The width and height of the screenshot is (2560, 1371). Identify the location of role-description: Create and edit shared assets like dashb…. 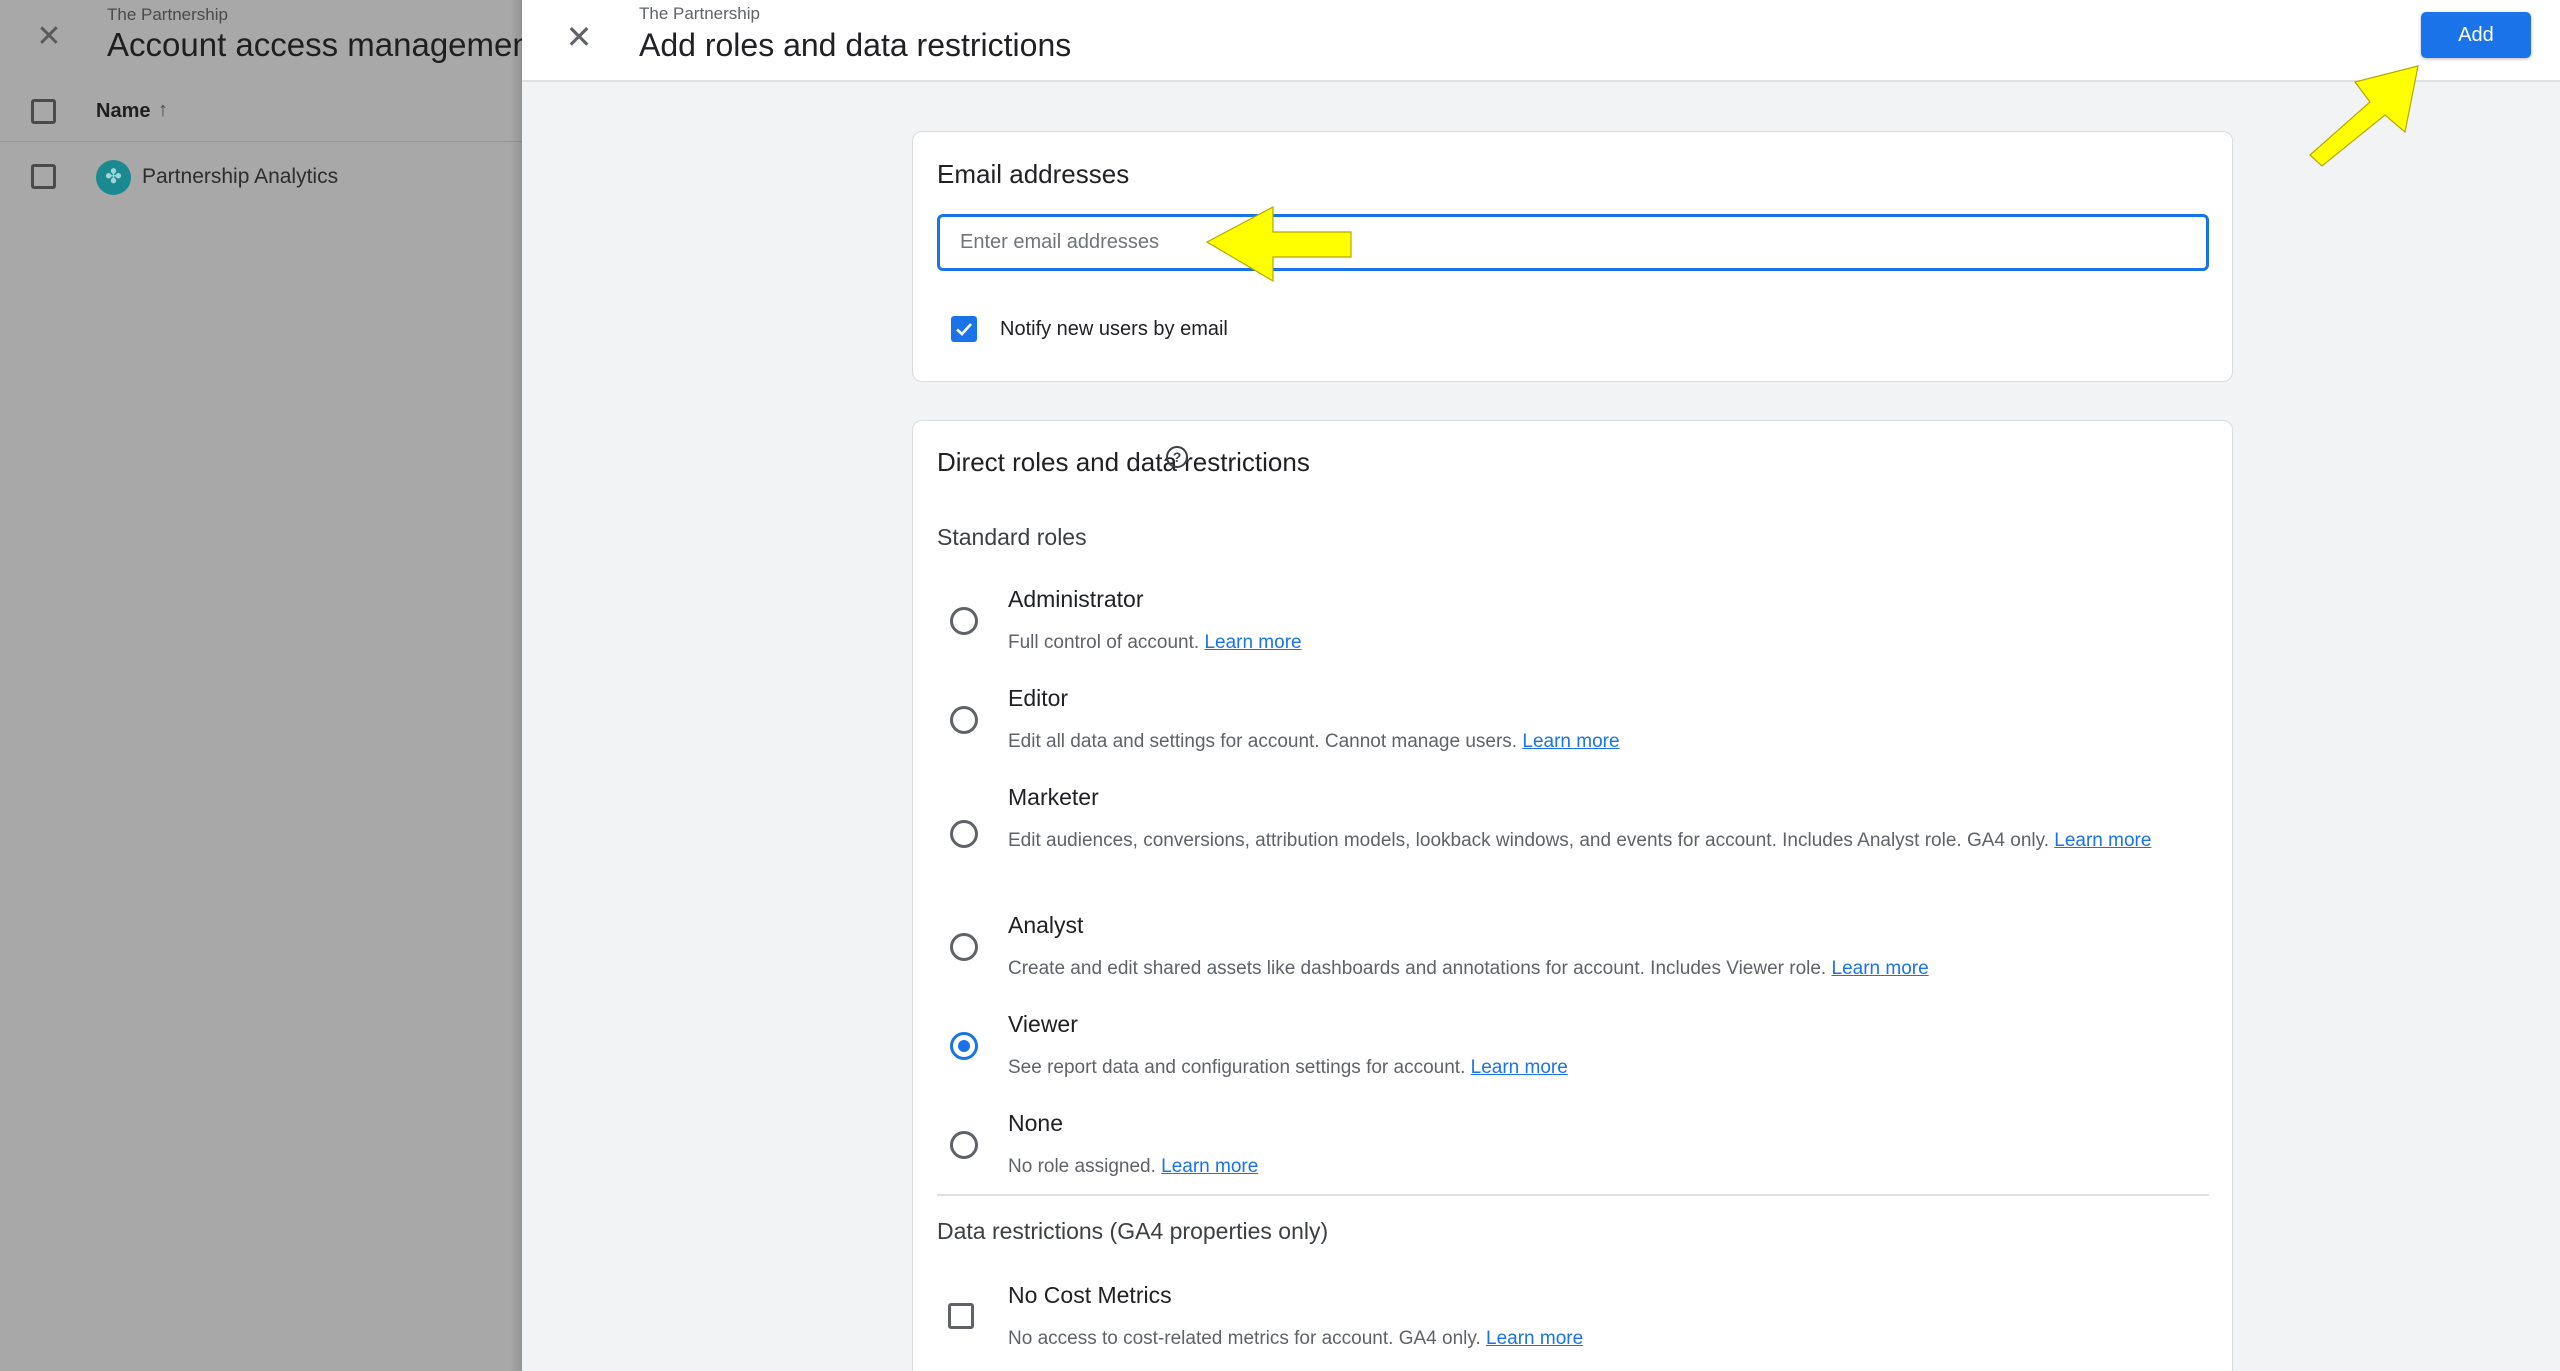
(1468, 968).